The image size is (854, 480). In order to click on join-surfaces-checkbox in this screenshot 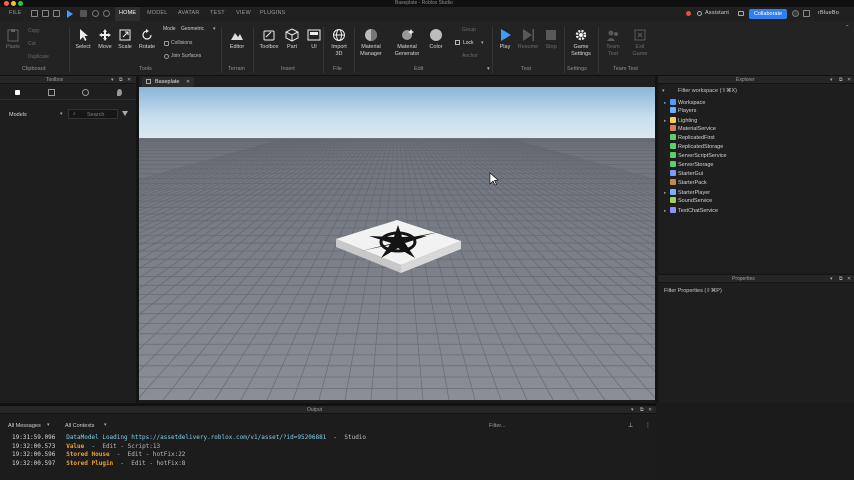, I will do `click(166, 56)`.